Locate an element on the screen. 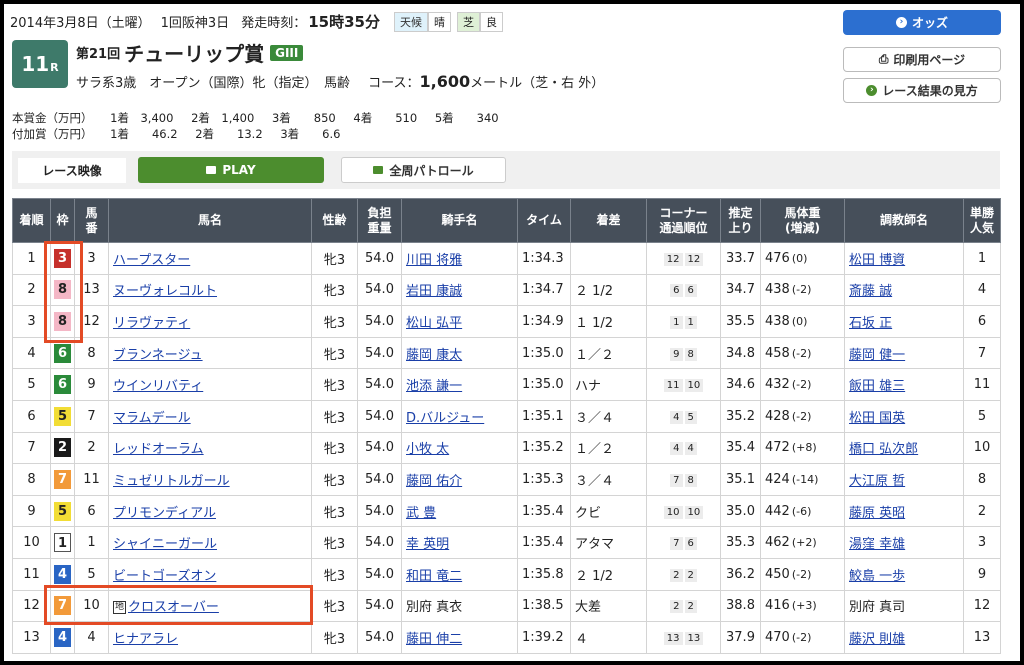  jockey-link: 岩田 康誠 is located at coordinates (434, 291).